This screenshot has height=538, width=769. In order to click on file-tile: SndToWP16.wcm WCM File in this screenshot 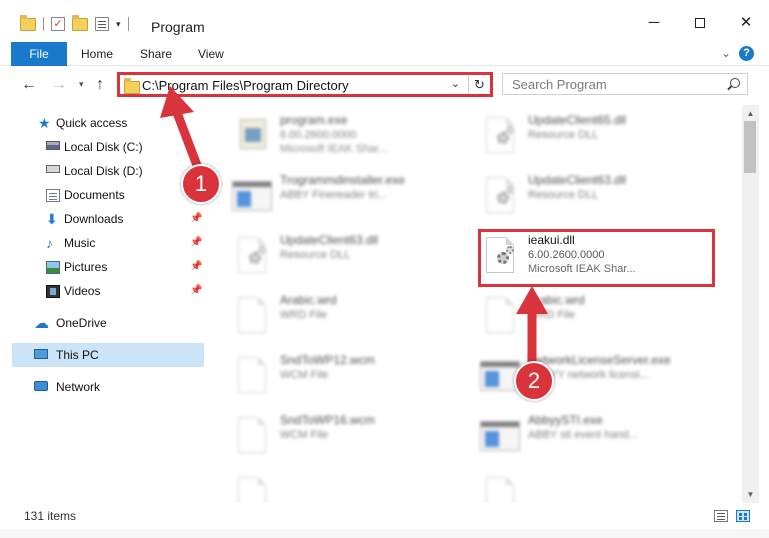, I will do `click(323, 435)`.